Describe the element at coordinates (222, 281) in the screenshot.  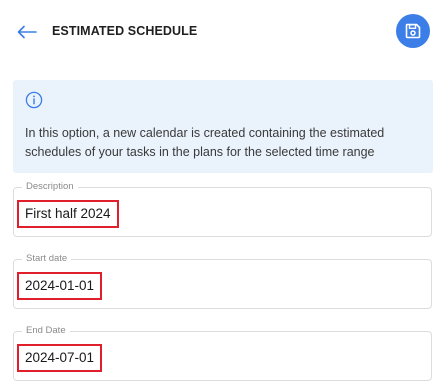
I see `start-date-field: Start date 2024-01-01` at that location.